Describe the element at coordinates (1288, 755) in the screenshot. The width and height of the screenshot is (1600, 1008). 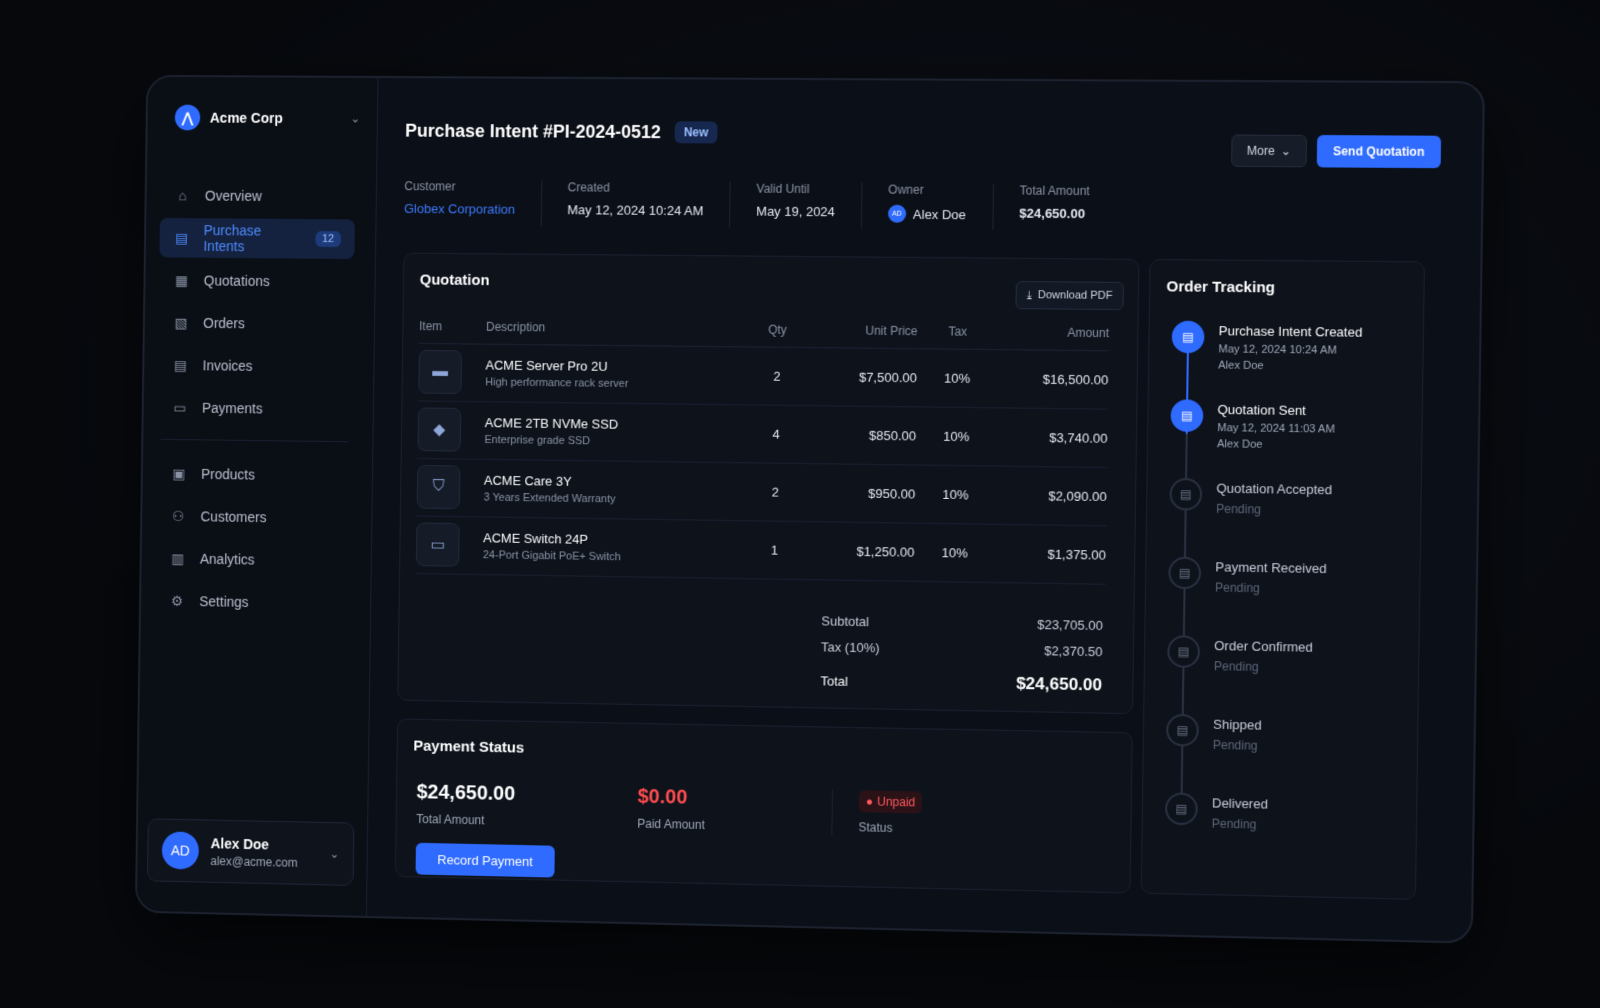
I see `timeline-step: ▤ Shipped Pending` at that location.